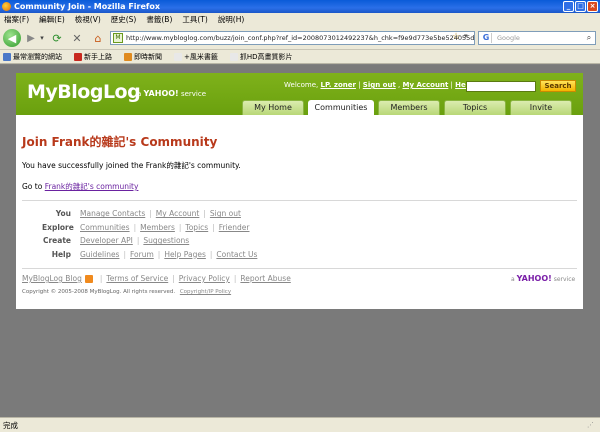 The image size is (600, 432). I want to click on contact-us-link: Contact Us, so click(236, 254).